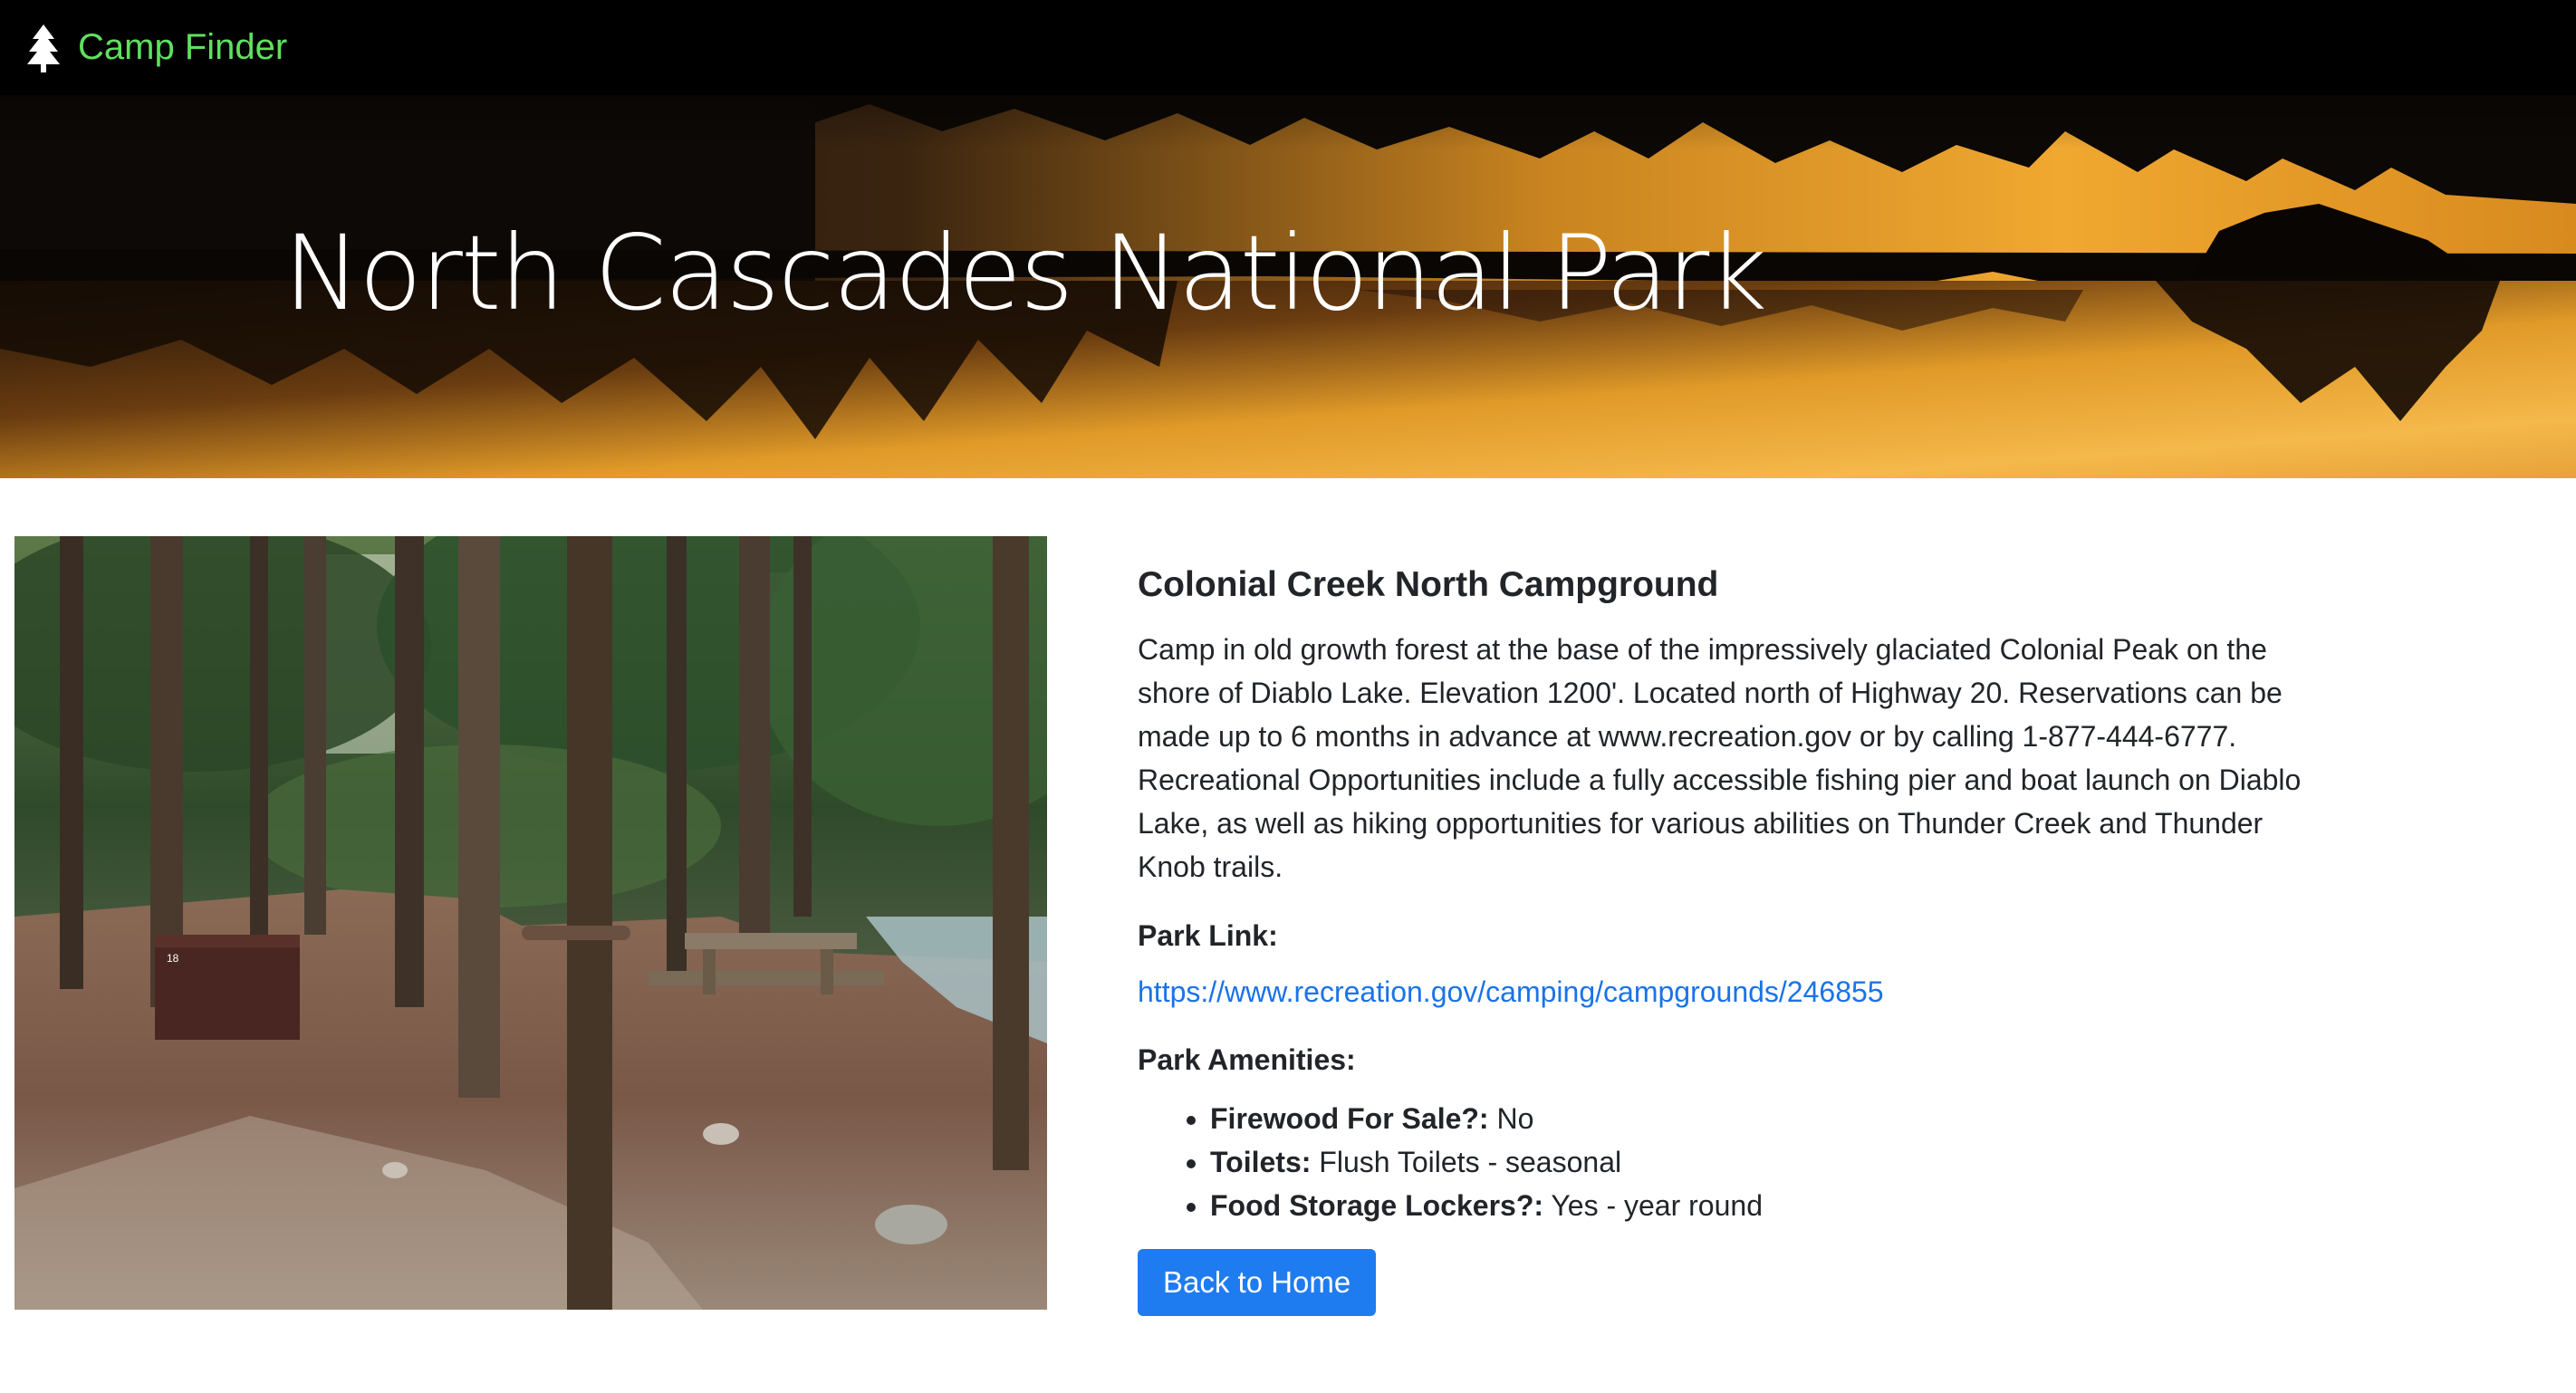  What do you see at coordinates (1377, 1206) in the screenshot?
I see `amenity-name: Food Storage Lockers?:` at bounding box center [1377, 1206].